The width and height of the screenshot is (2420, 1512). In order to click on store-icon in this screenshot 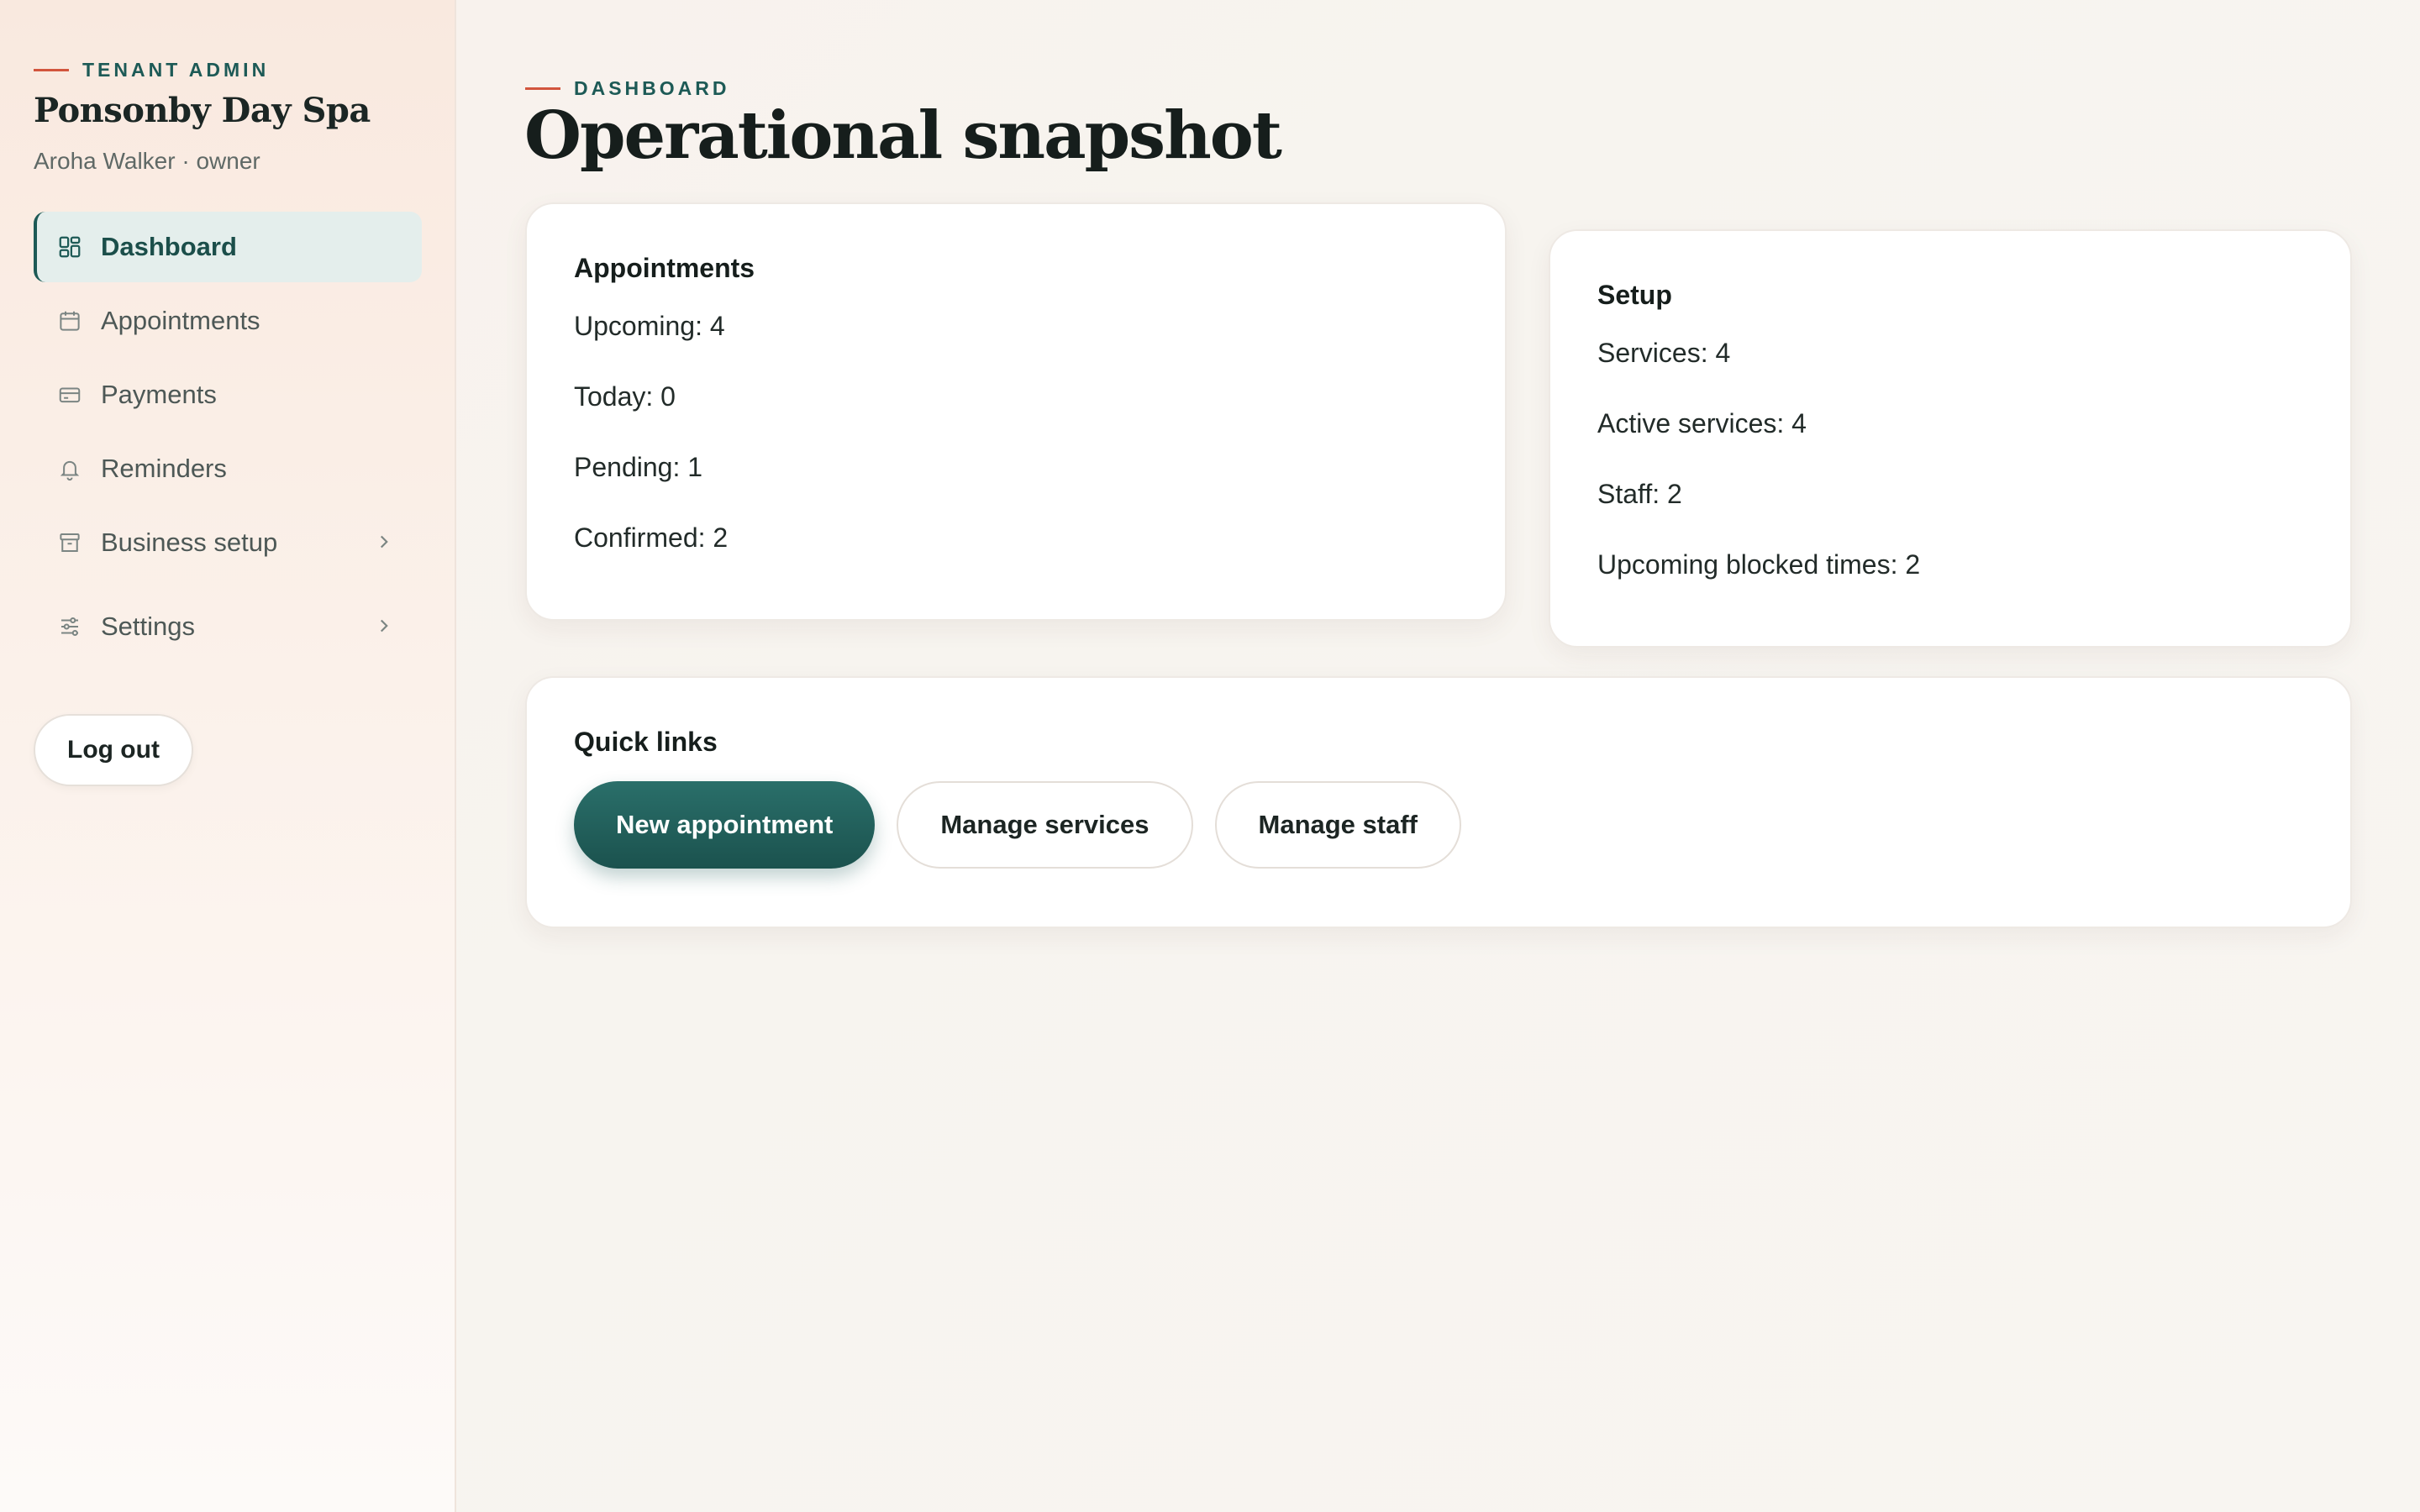, I will do `click(70, 542)`.